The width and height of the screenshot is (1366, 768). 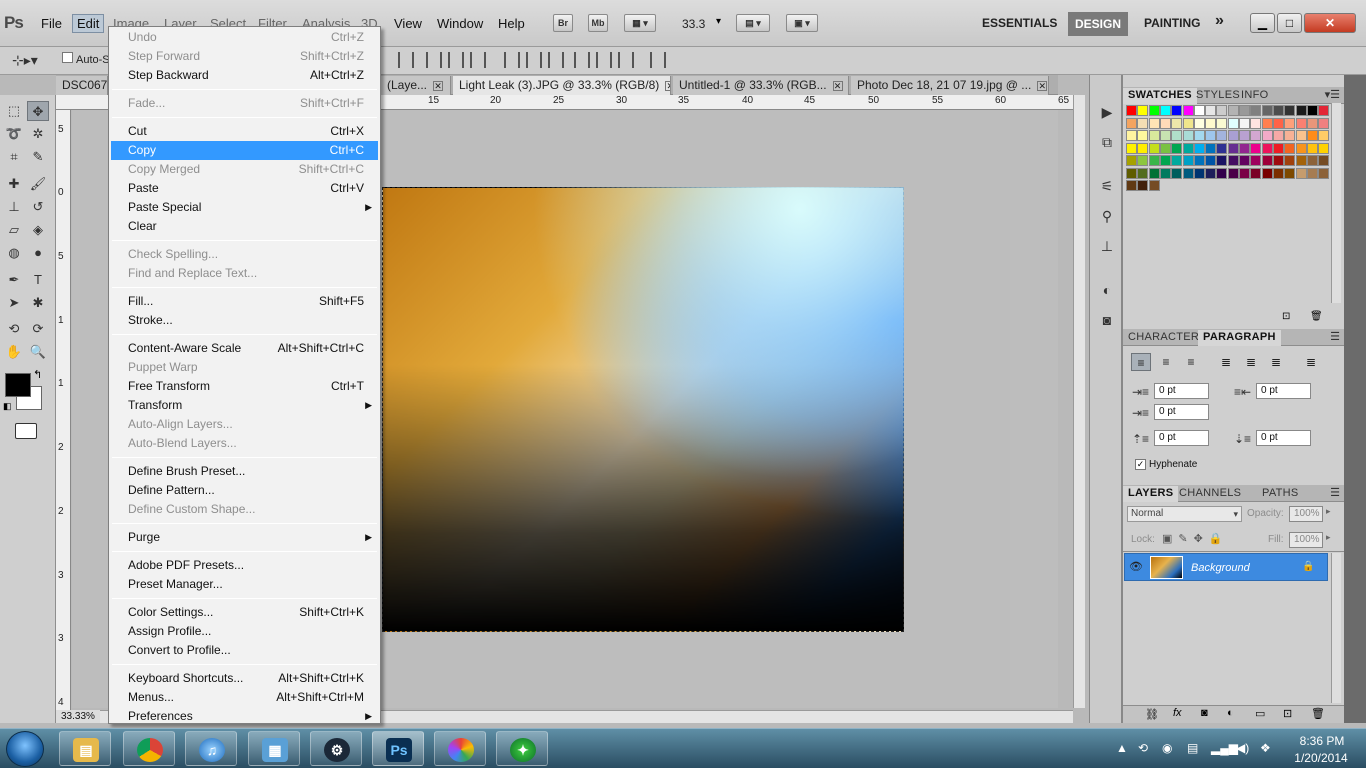 What do you see at coordinates (1251, 362) in the screenshot?
I see `justify-center-icon: ≣` at bounding box center [1251, 362].